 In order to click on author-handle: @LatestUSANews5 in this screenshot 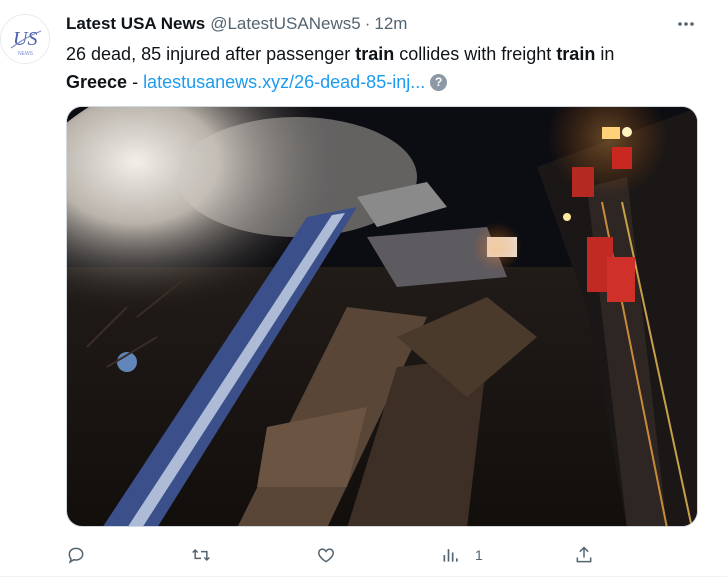, I will do `click(285, 24)`.